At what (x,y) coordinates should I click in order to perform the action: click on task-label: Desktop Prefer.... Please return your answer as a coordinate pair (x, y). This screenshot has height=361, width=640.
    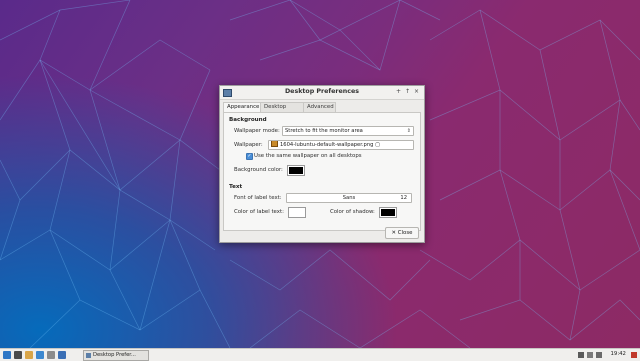
    Looking at the image, I should click on (114, 355).